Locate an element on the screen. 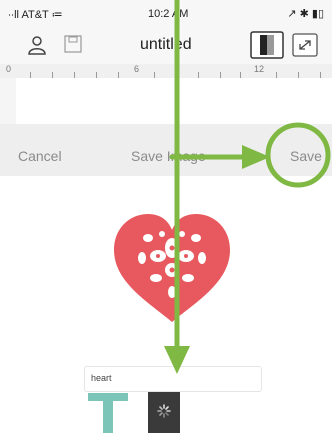 The width and height of the screenshot is (332, 438). annotation-circle is located at coordinates (298, 155).